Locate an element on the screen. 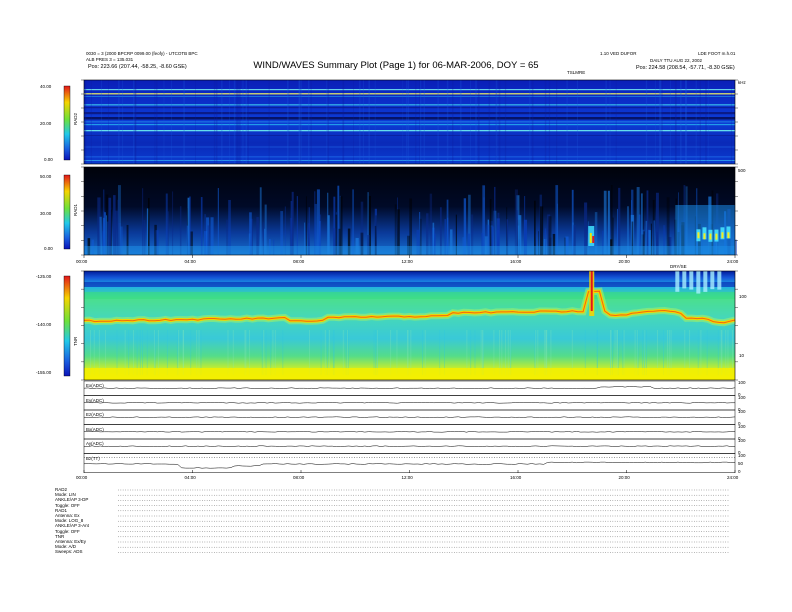  hk-xtick-label: 24:00 is located at coordinates (733, 477).